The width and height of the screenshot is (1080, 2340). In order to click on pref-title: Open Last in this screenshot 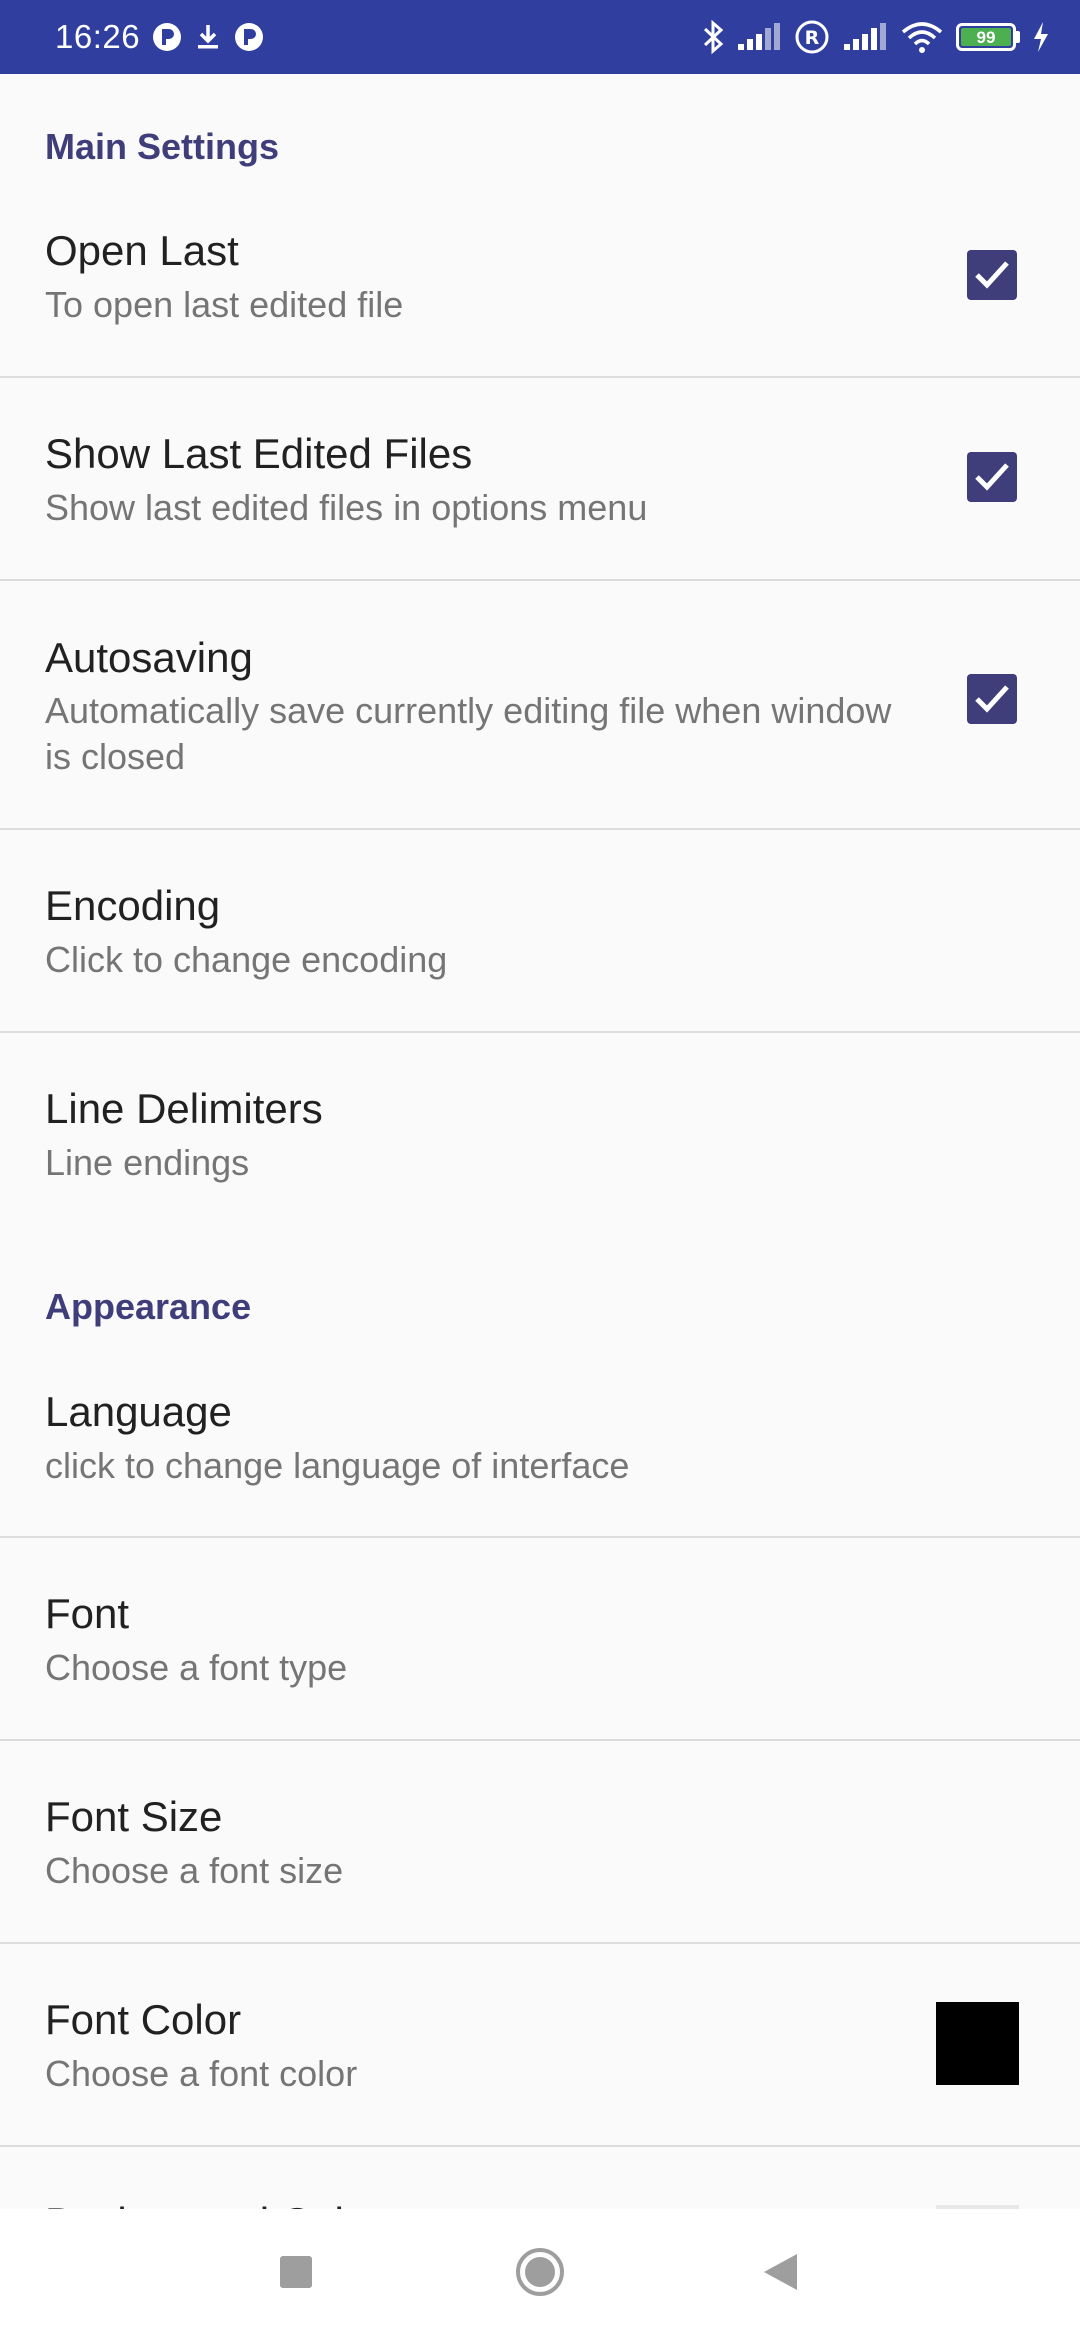, I will do `click(142, 250)`.